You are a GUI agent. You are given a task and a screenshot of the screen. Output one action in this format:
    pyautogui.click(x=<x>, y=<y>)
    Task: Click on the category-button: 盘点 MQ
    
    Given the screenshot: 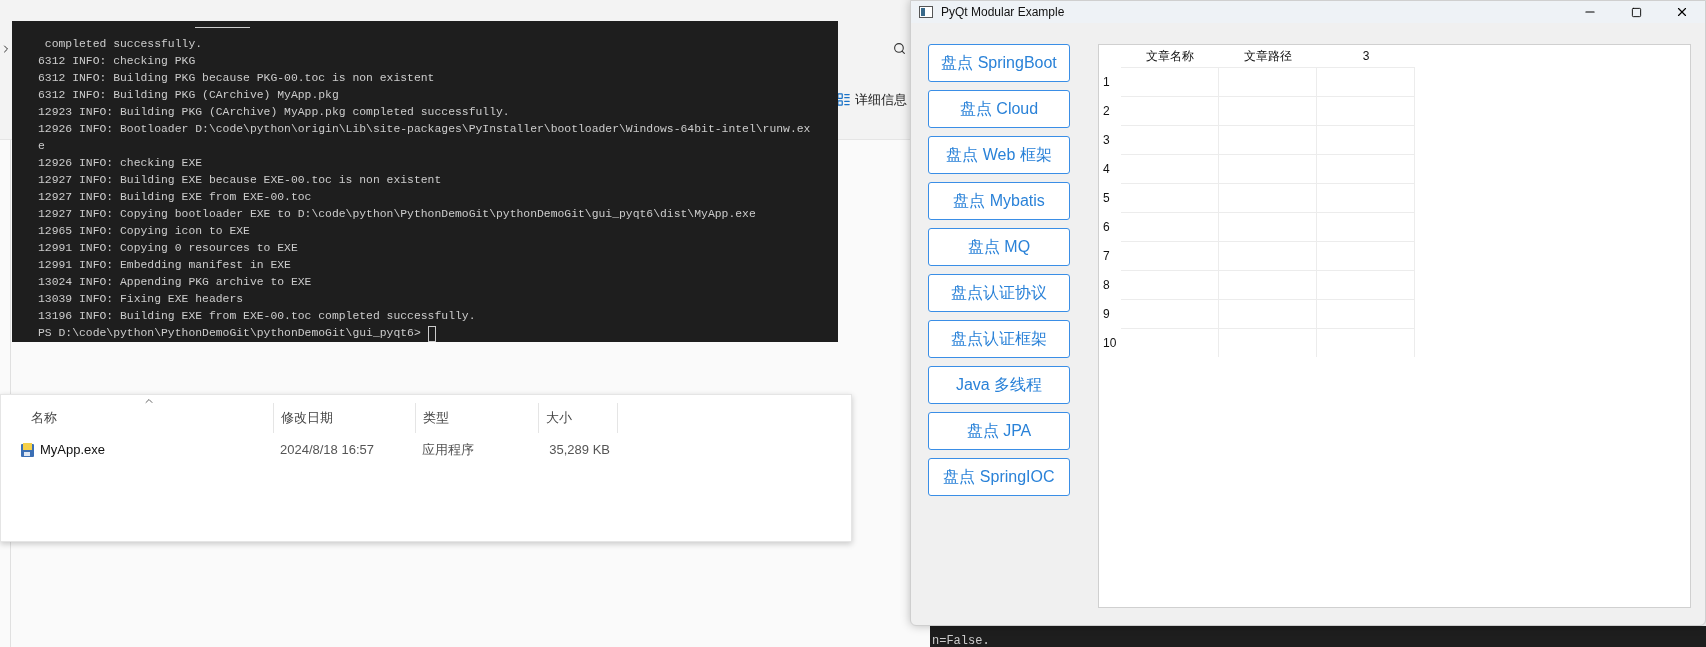 What is the action you would take?
    pyautogui.click(x=999, y=247)
    